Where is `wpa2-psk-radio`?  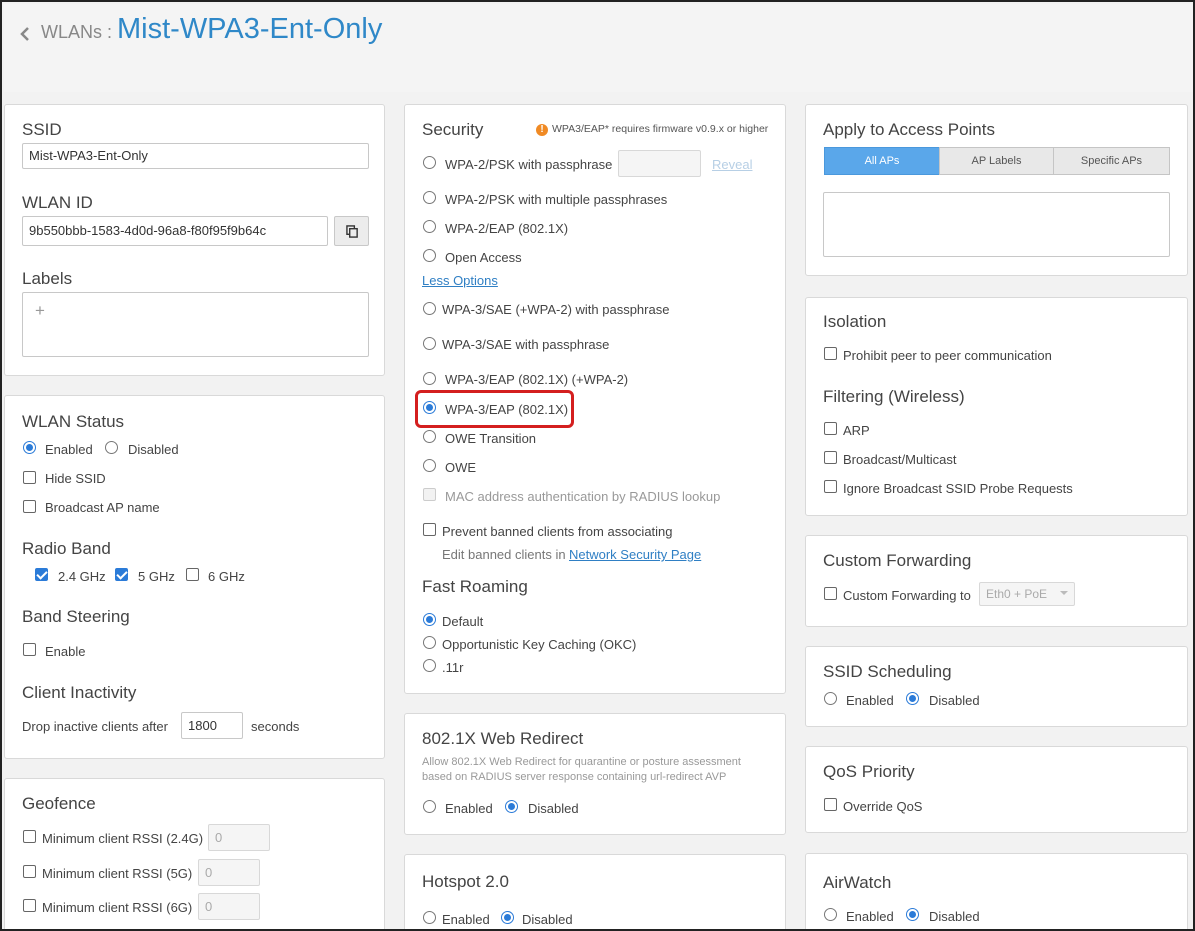
wpa2-psk-radio is located at coordinates (429, 162).